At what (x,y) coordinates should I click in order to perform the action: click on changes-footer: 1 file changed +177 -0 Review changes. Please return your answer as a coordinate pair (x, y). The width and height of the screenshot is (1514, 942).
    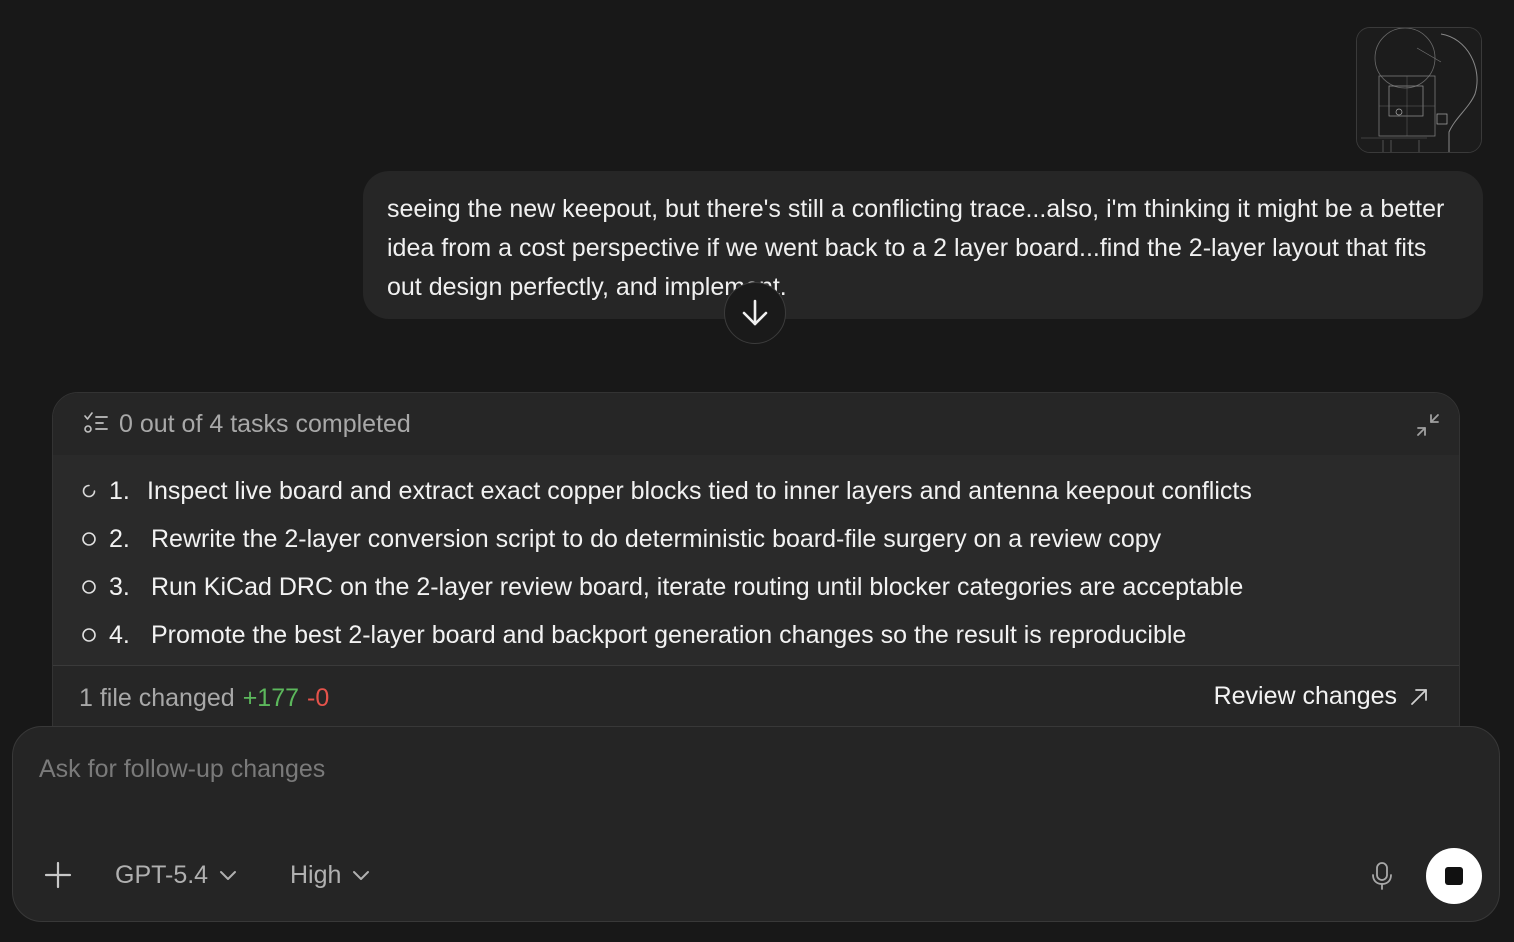
    Looking at the image, I should click on (756, 697).